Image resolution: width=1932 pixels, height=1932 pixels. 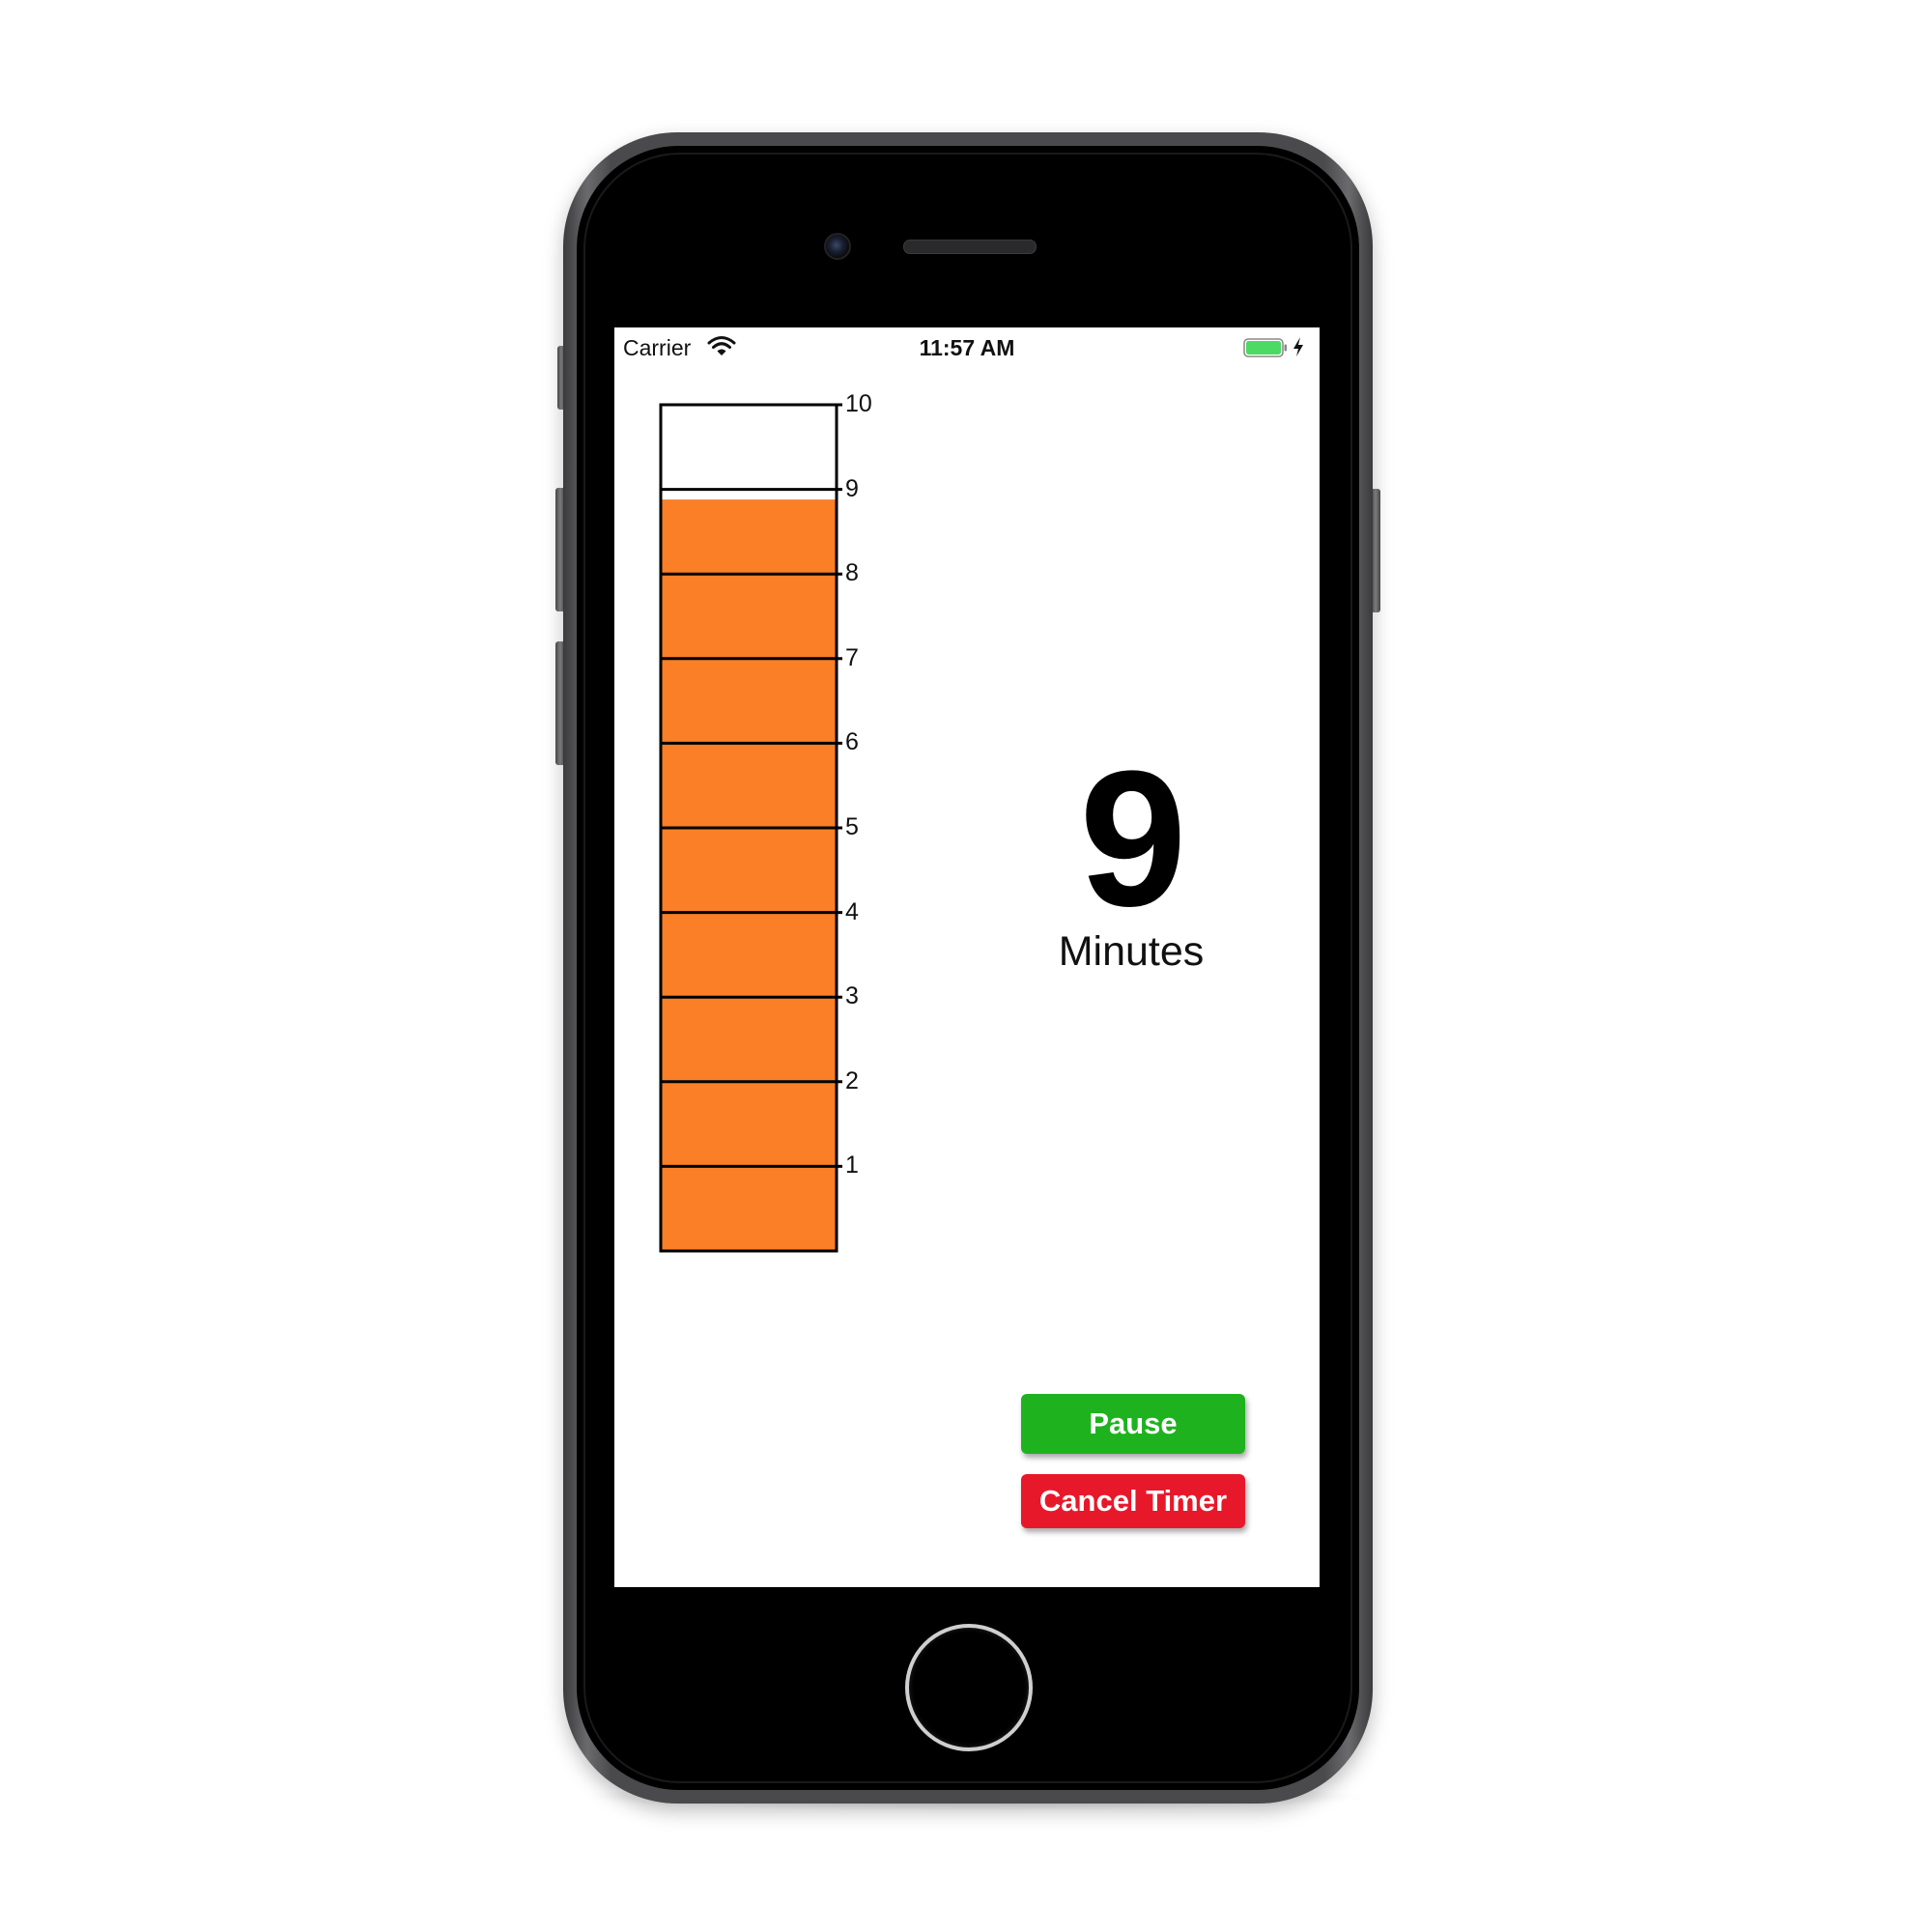 I want to click on remaining-minutes-unit: Minutes, so click(x=1131, y=951).